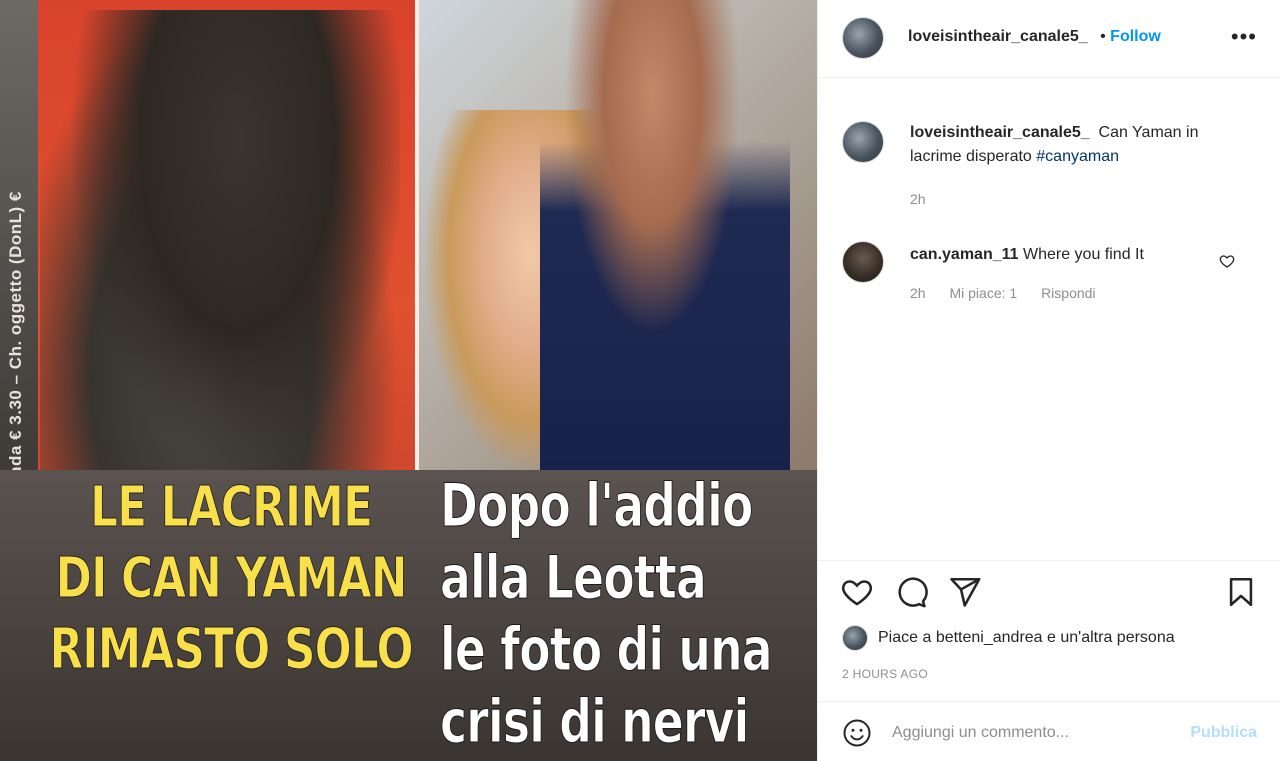 This screenshot has width=1280, height=761. Describe the element at coordinates (1223, 733) in the screenshot. I see `publish-button: Pubblica` at that location.